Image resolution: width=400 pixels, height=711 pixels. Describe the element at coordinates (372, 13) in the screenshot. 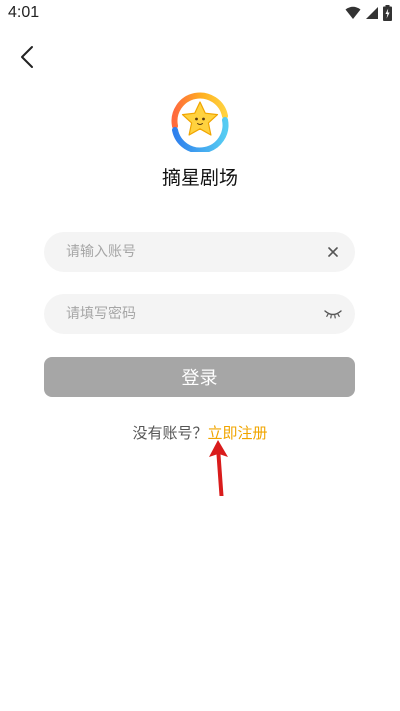

I see `signal-icon` at that location.